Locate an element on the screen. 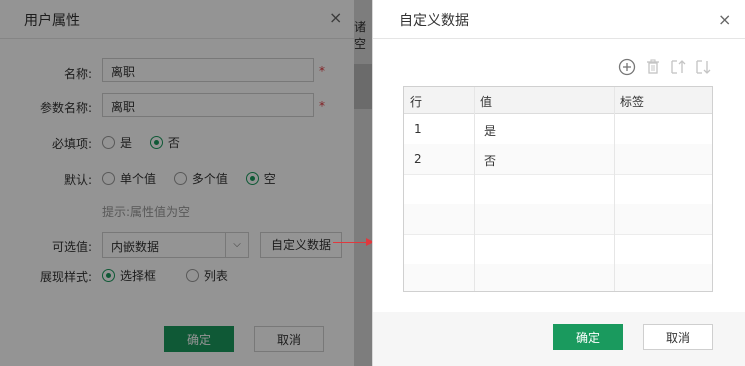 This screenshot has width=745, height=366. dialog-header: 自定义数据 × is located at coordinates (559, 19).